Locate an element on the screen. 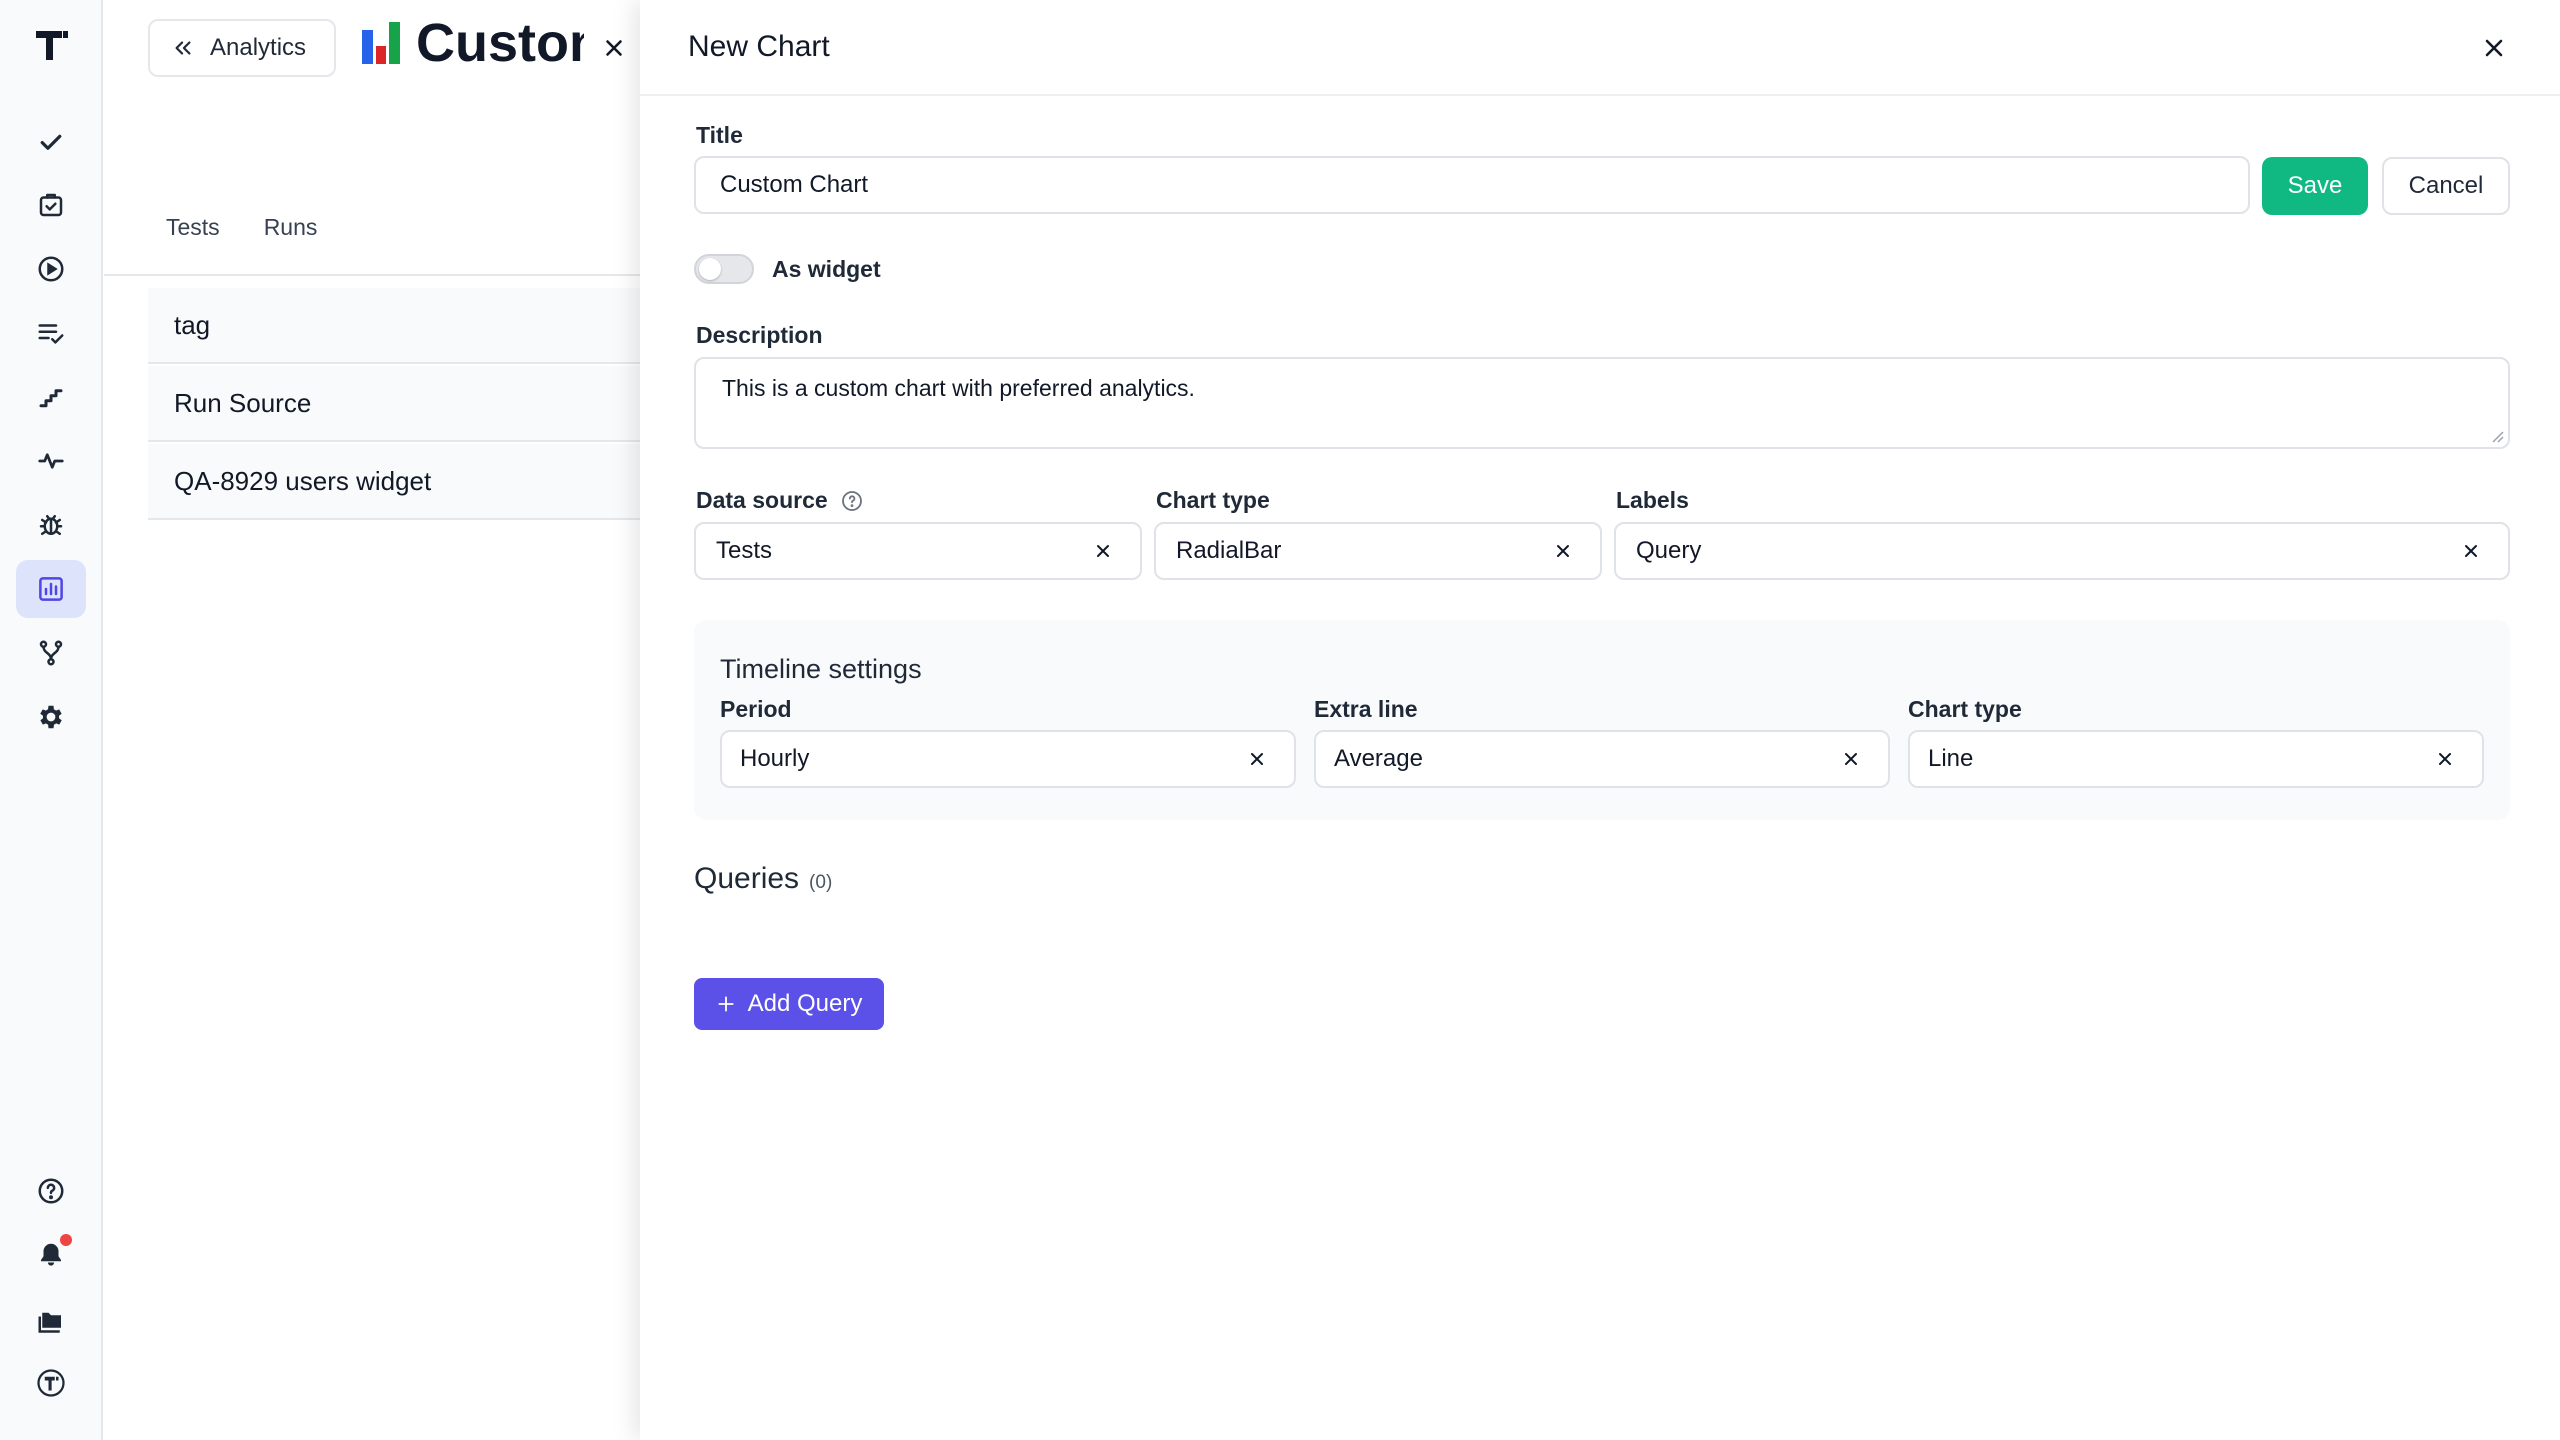  double-chevron-left-icon is located at coordinates (183, 48).